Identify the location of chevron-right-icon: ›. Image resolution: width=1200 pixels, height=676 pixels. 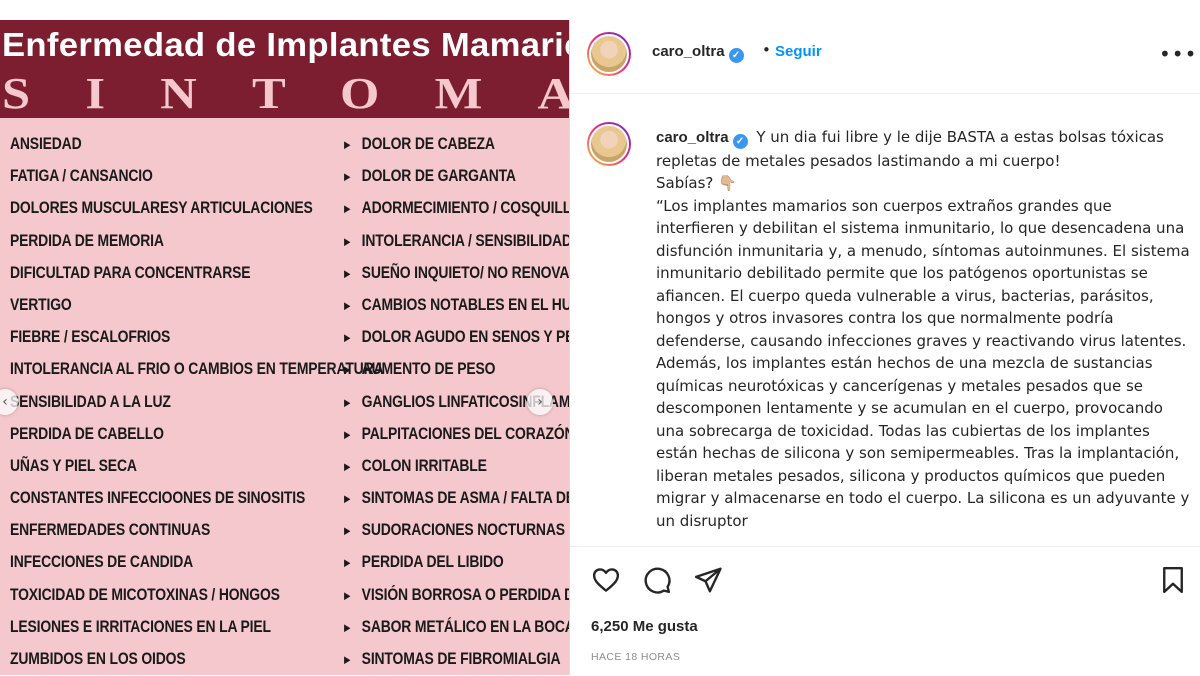
(540, 402).